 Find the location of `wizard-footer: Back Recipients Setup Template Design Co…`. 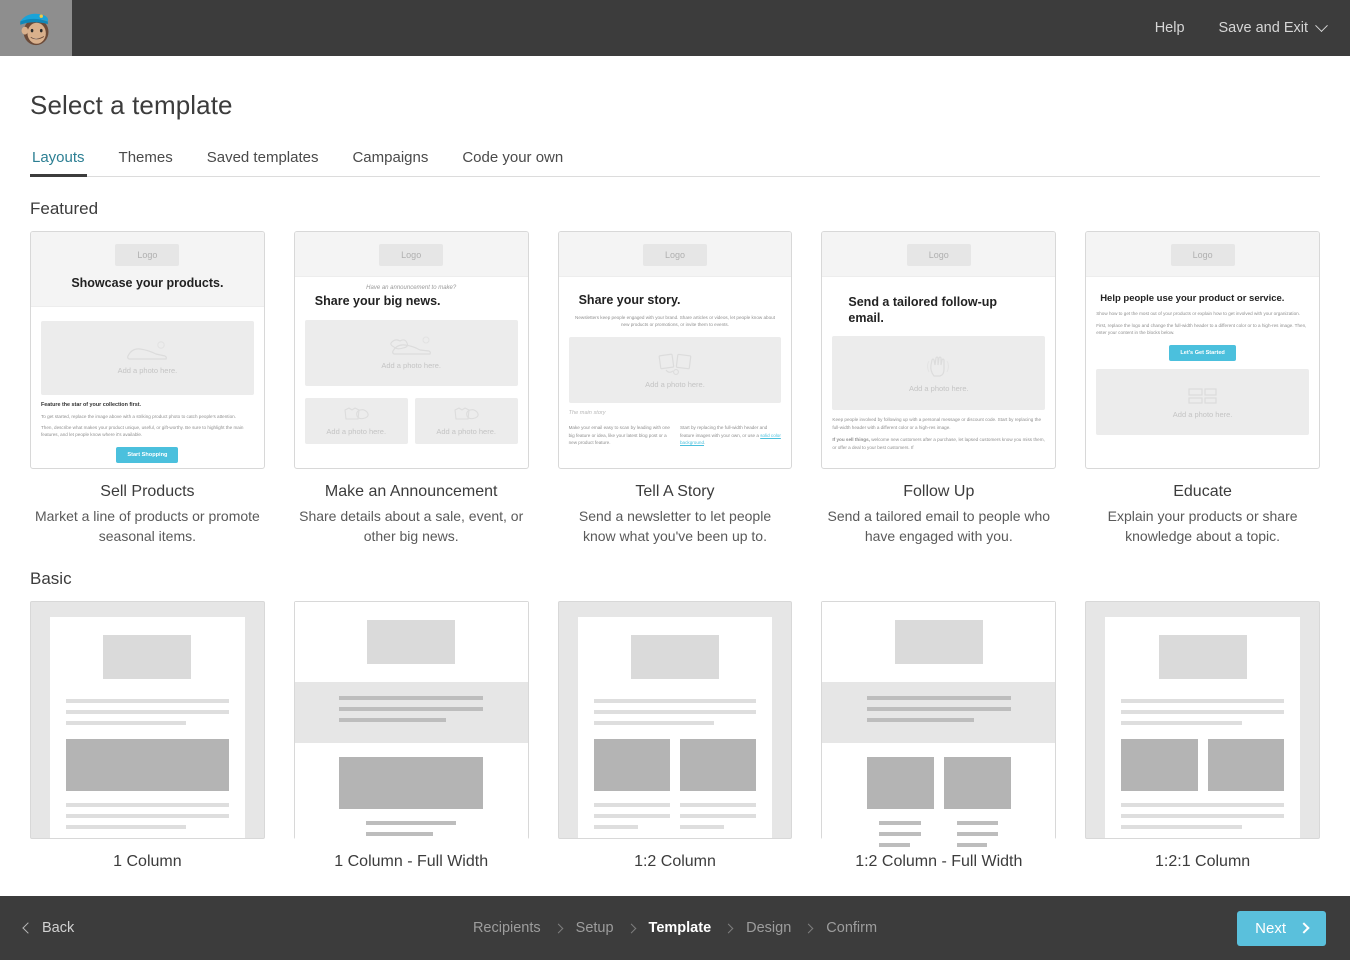

wizard-footer: Back Recipients Setup Template Design Co… is located at coordinates (675, 928).